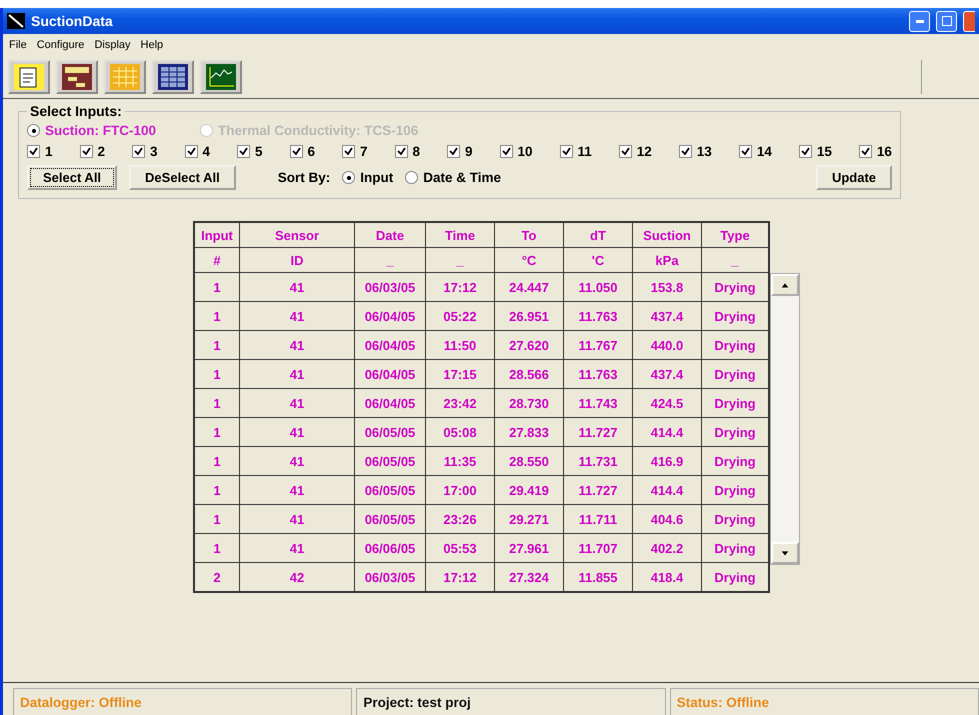 This screenshot has height=715, width=979. What do you see at coordinates (217, 577) in the screenshot?
I see `table-cell: 2` at bounding box center [217, 577].